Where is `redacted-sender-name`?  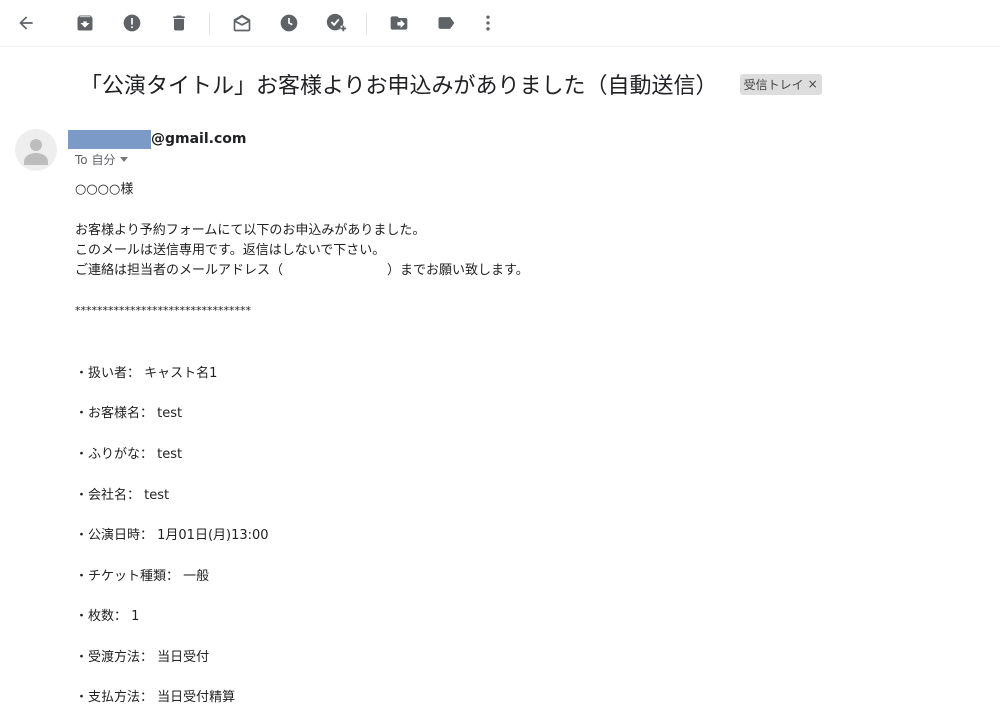 redacted-sender-name is located at coordinates (109, 139).